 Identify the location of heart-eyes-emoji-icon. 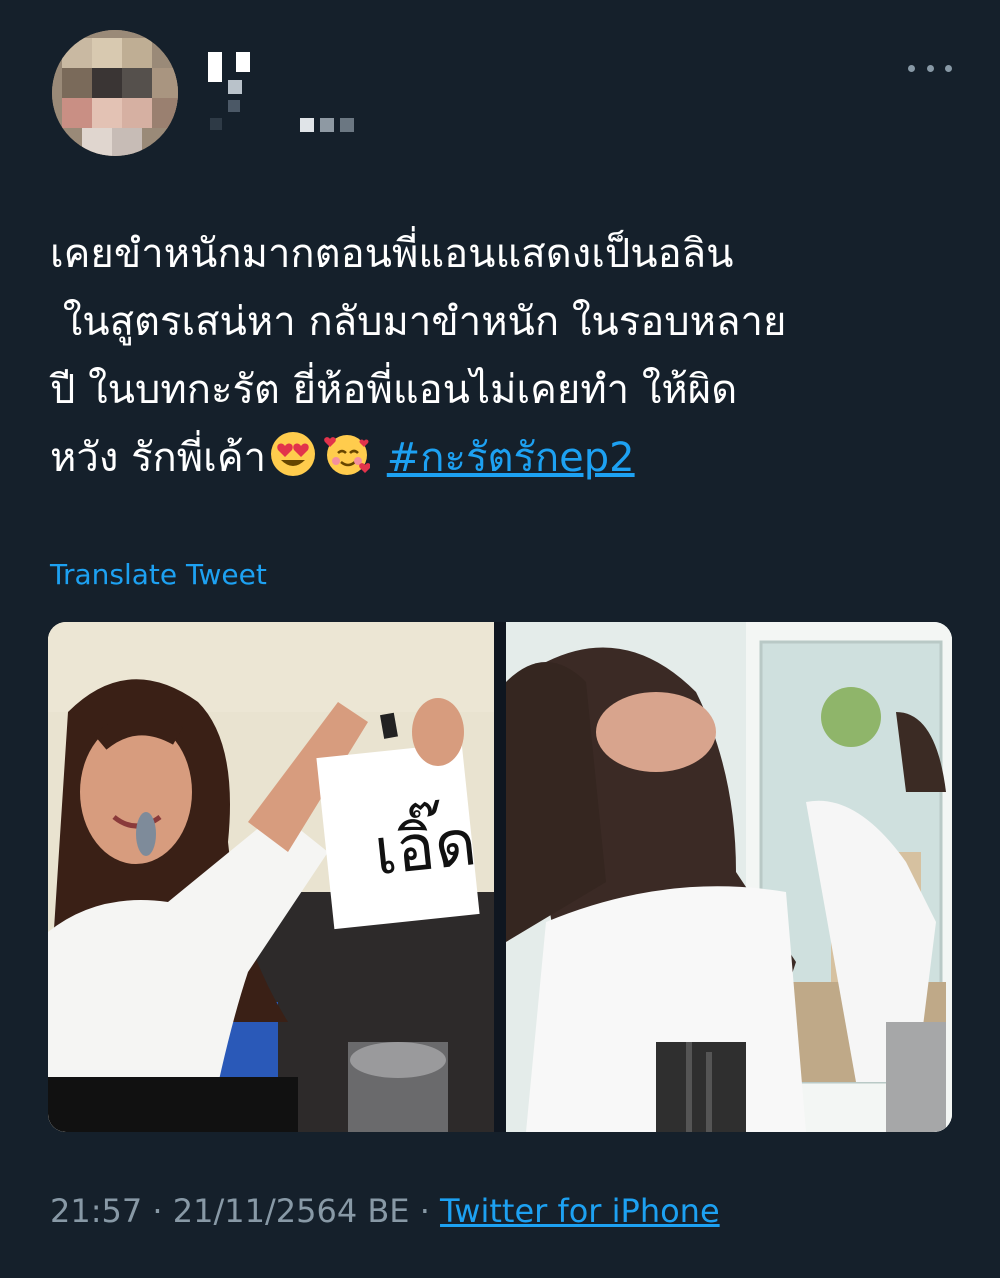
(293, 454).